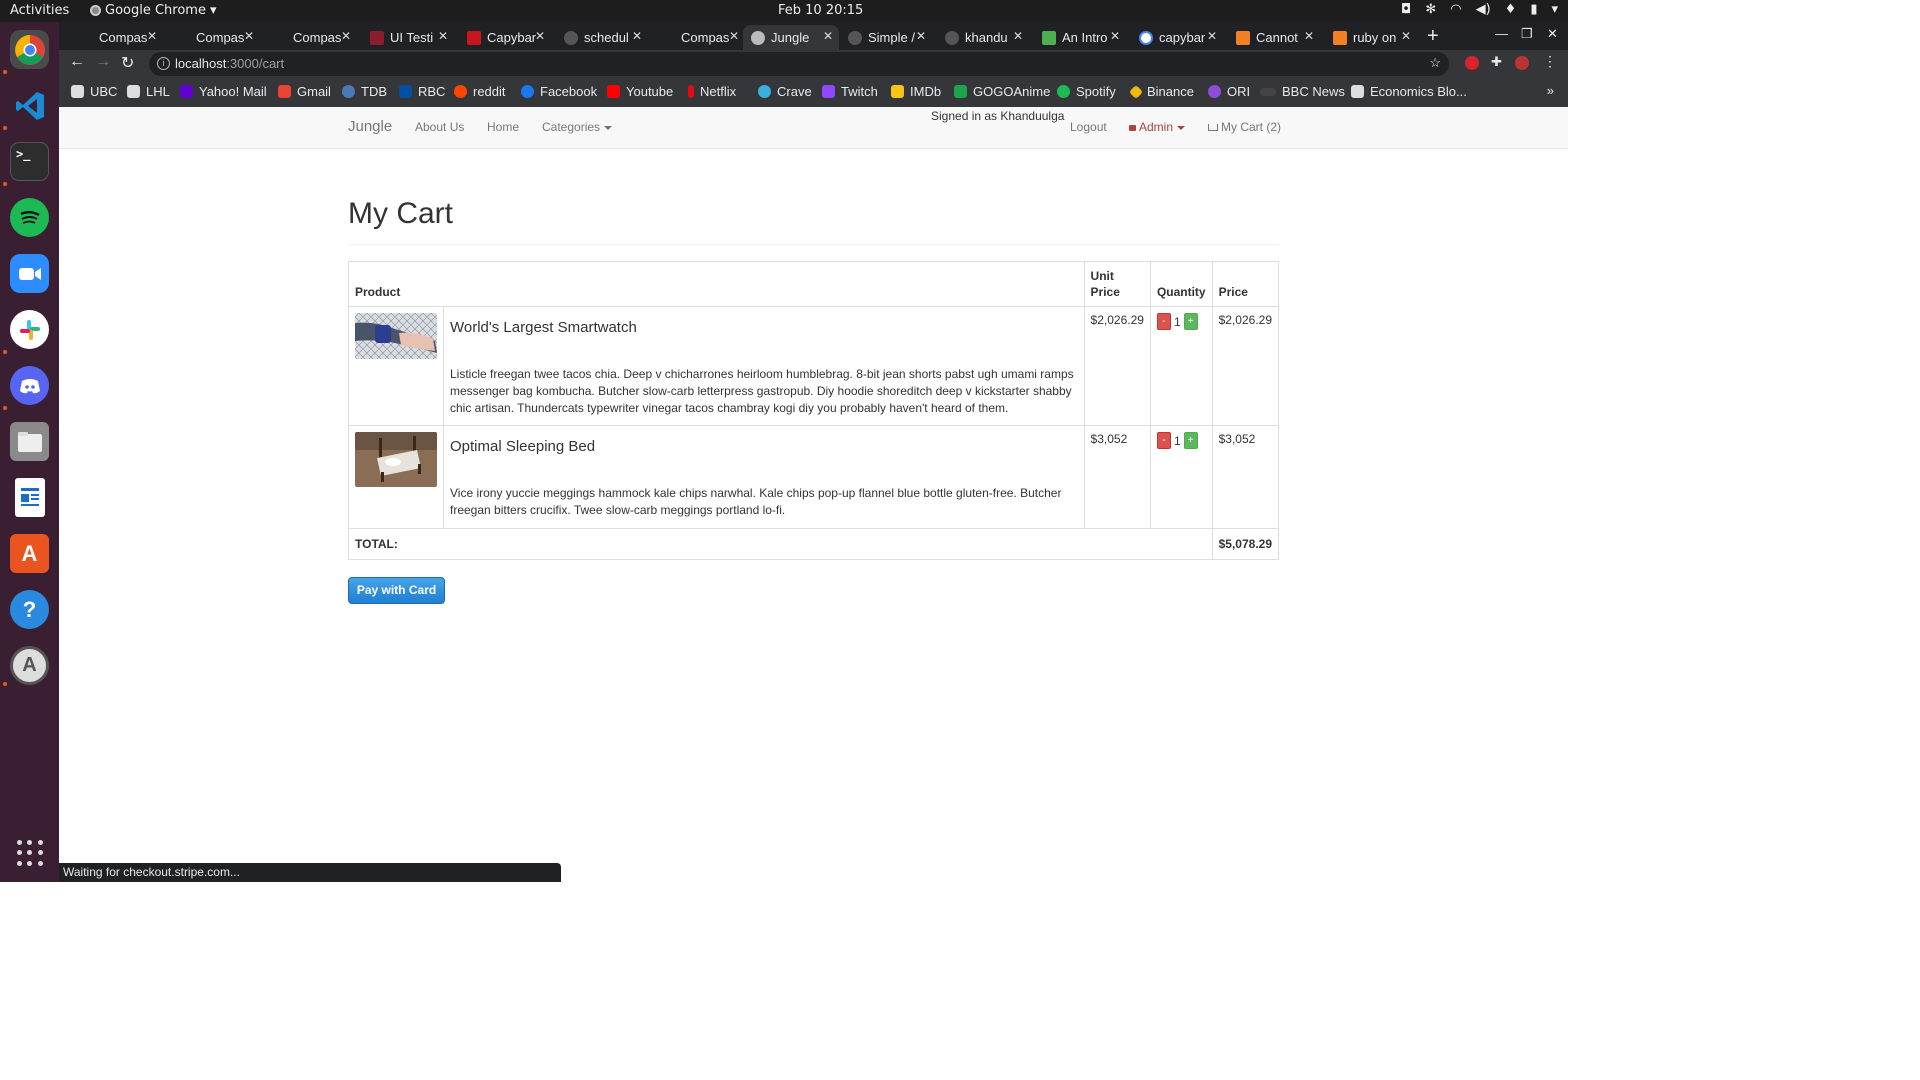 The width and height of the screenshot is (1920, 1080). What do you see at coordinates (29, 553) in the screenshot?
I see `software-icon: A` at bounding box center [29, 553].